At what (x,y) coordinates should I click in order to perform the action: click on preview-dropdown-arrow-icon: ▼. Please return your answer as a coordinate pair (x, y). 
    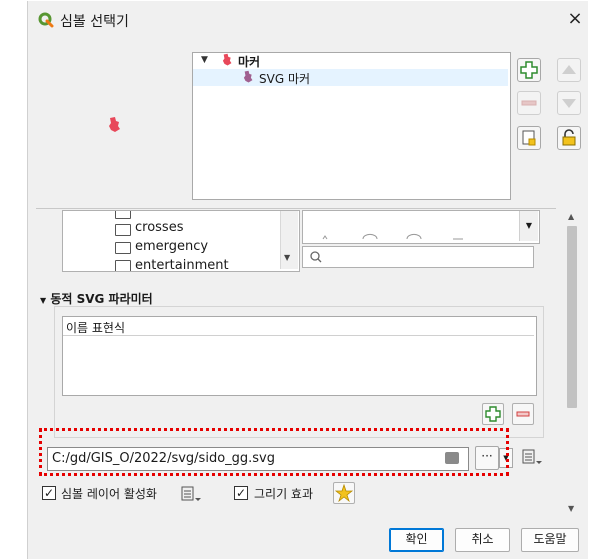
    Looking at the image, I should click on (528, 226).